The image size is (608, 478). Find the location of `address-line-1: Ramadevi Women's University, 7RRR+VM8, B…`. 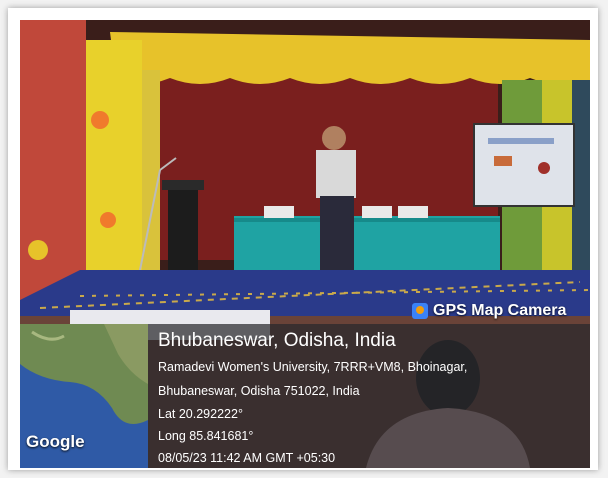

address-line-1: Ramadevi Women's University, 7RRR+VM8, B… is located at coordinates (313, 367).